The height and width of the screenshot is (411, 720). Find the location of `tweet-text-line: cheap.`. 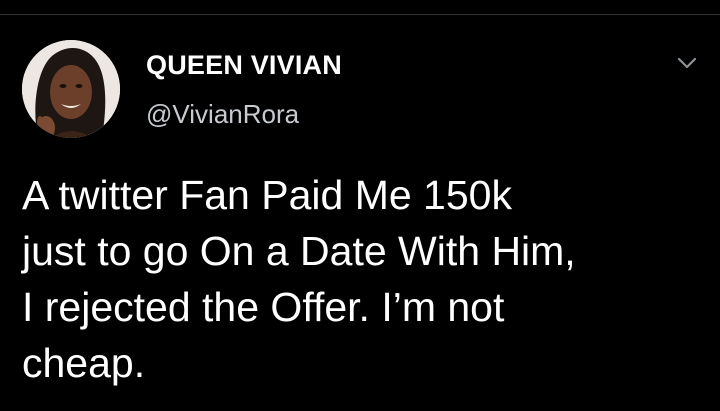

tweet-text-line: cheap. is located at coordinates (84, 363).